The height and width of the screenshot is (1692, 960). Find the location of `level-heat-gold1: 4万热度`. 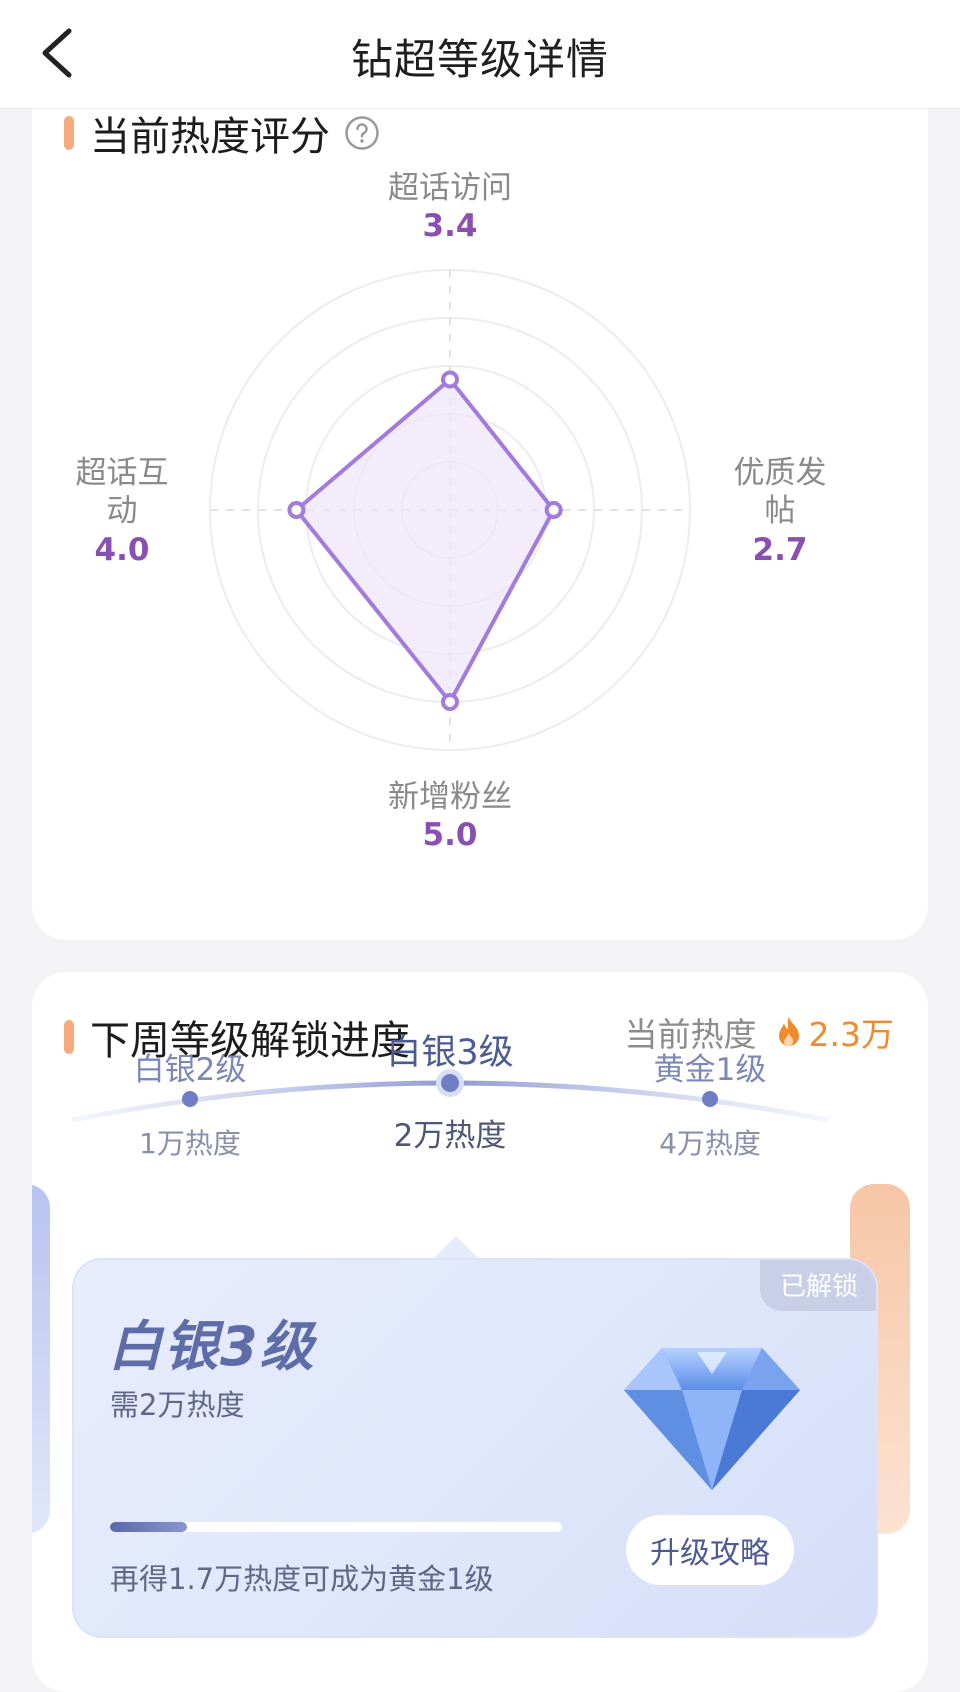

level-heat-gold1: 4万热度 is located at coordinates (710, 1143).